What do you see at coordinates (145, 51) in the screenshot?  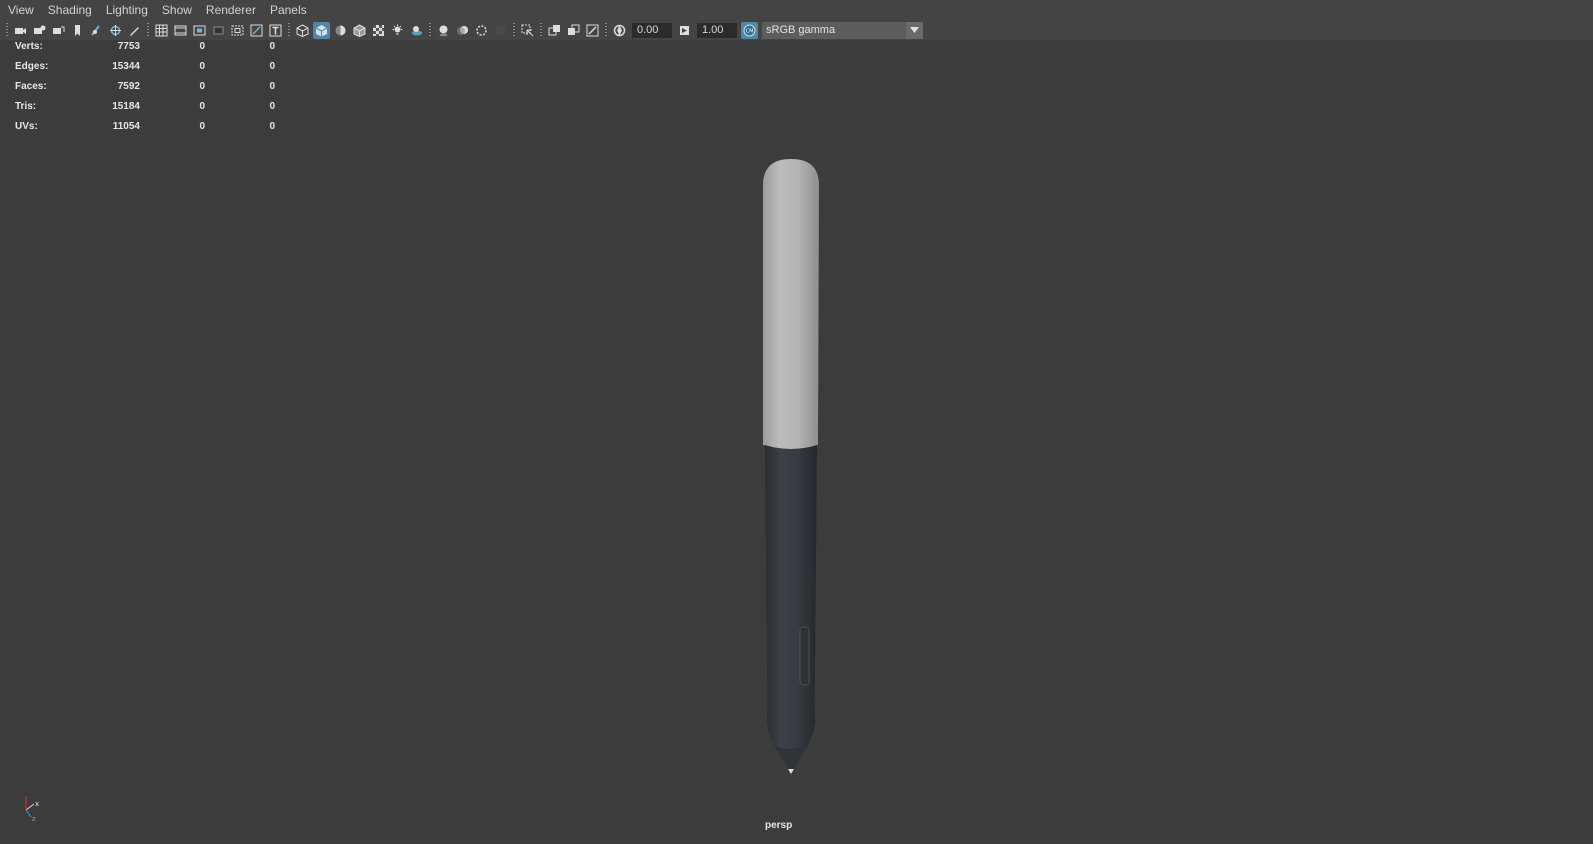 I see `hud-row-verts: Verts: 7753 0 0` at bounding box center [145, 51].